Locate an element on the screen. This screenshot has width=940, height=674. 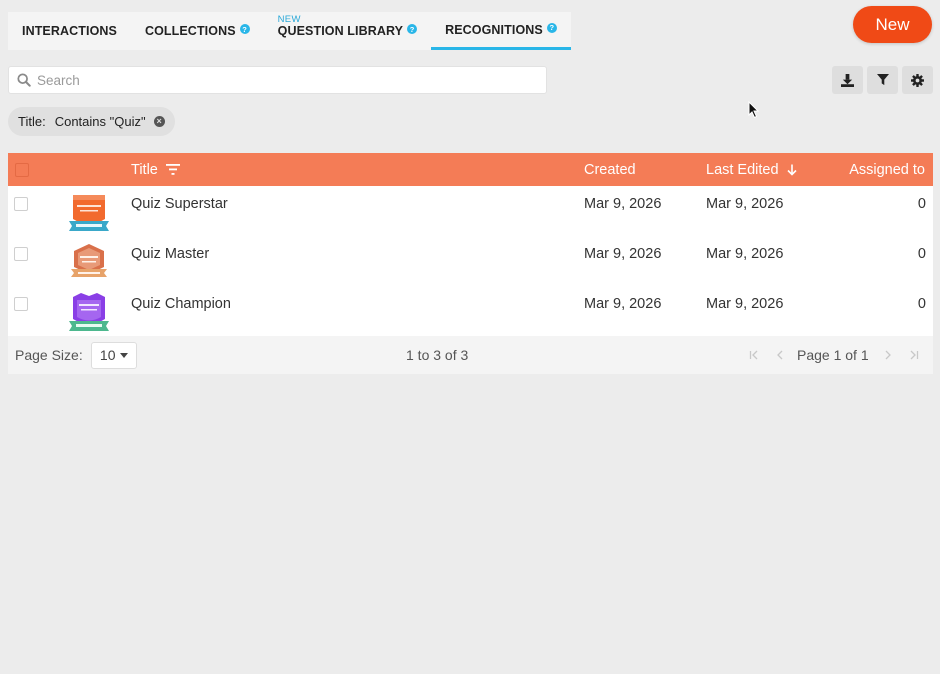
tab-collections-label: COLLECTIONS is located at coordinates (190, 31).